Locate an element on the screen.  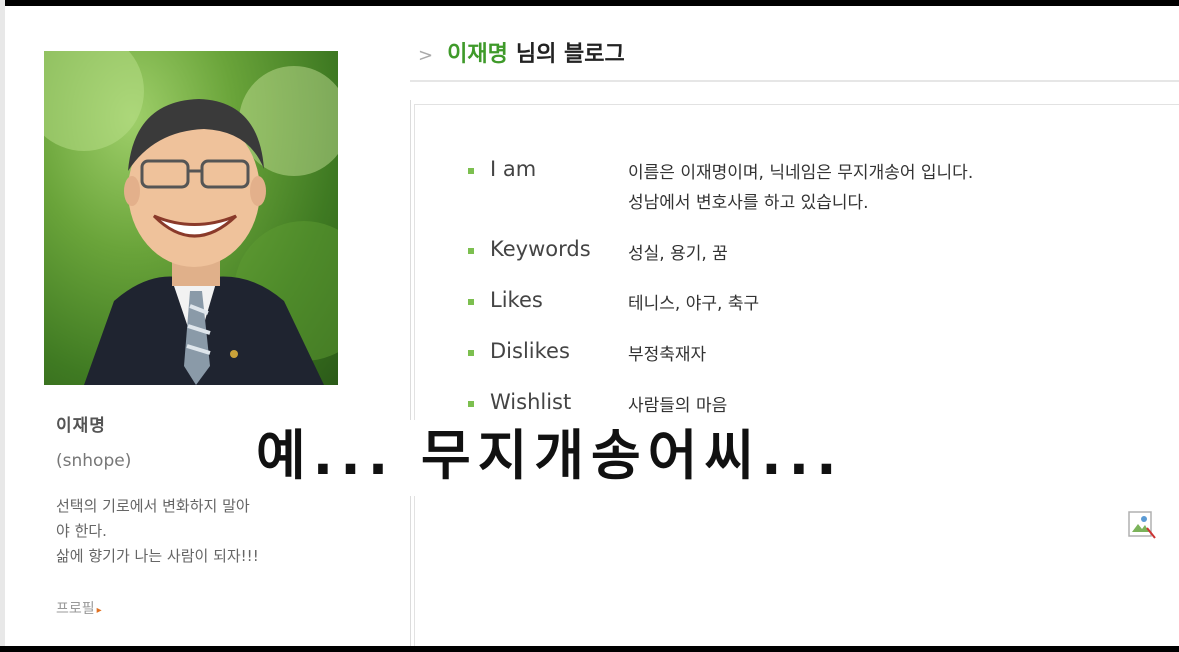
info-value-keywords: 성실, 용기, 꿈 is located at coordinates (678, 254).